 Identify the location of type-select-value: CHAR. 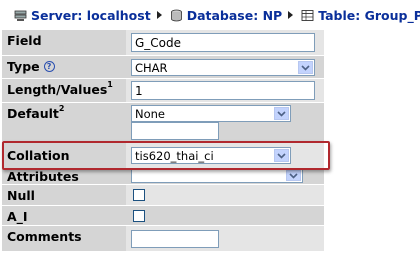
(151, 67).